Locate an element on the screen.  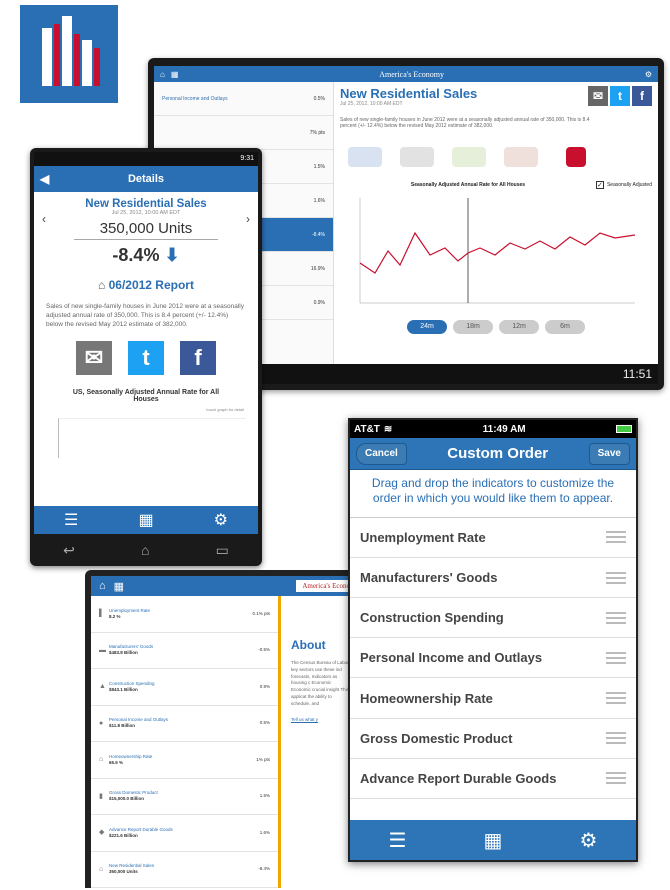
report-heading: ⌂ 06/2012 Report is located at coordinates (146, 285).